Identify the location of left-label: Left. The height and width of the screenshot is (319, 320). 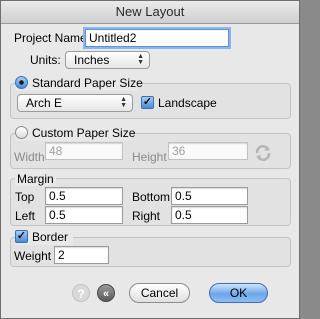
(25, 216).